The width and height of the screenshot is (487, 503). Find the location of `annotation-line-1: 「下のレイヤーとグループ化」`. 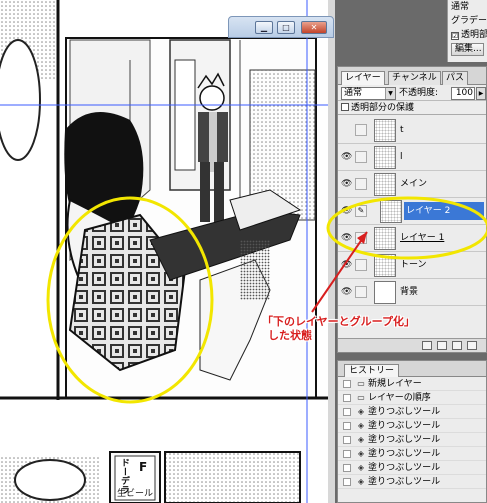

annotation-line-1: 「下のレイヤーとグループ化」 is located at coordinates (339, 321).